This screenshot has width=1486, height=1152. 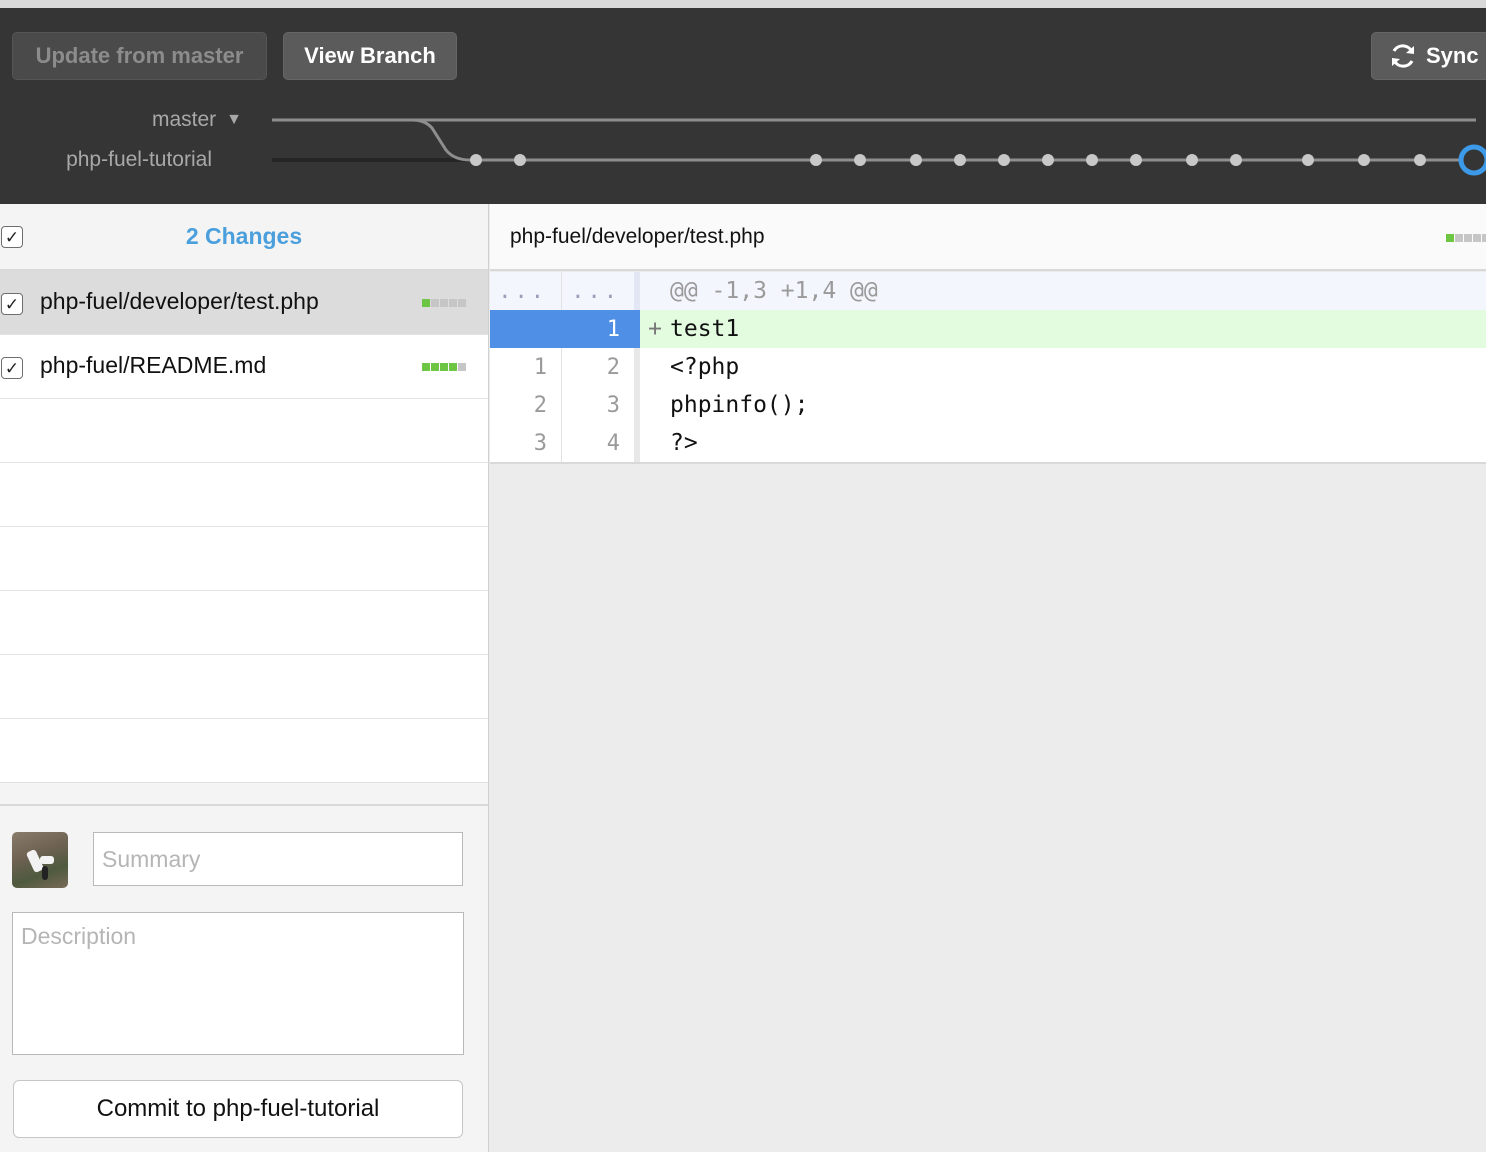 I want to click on summary-input, so click(x=278, y=859).